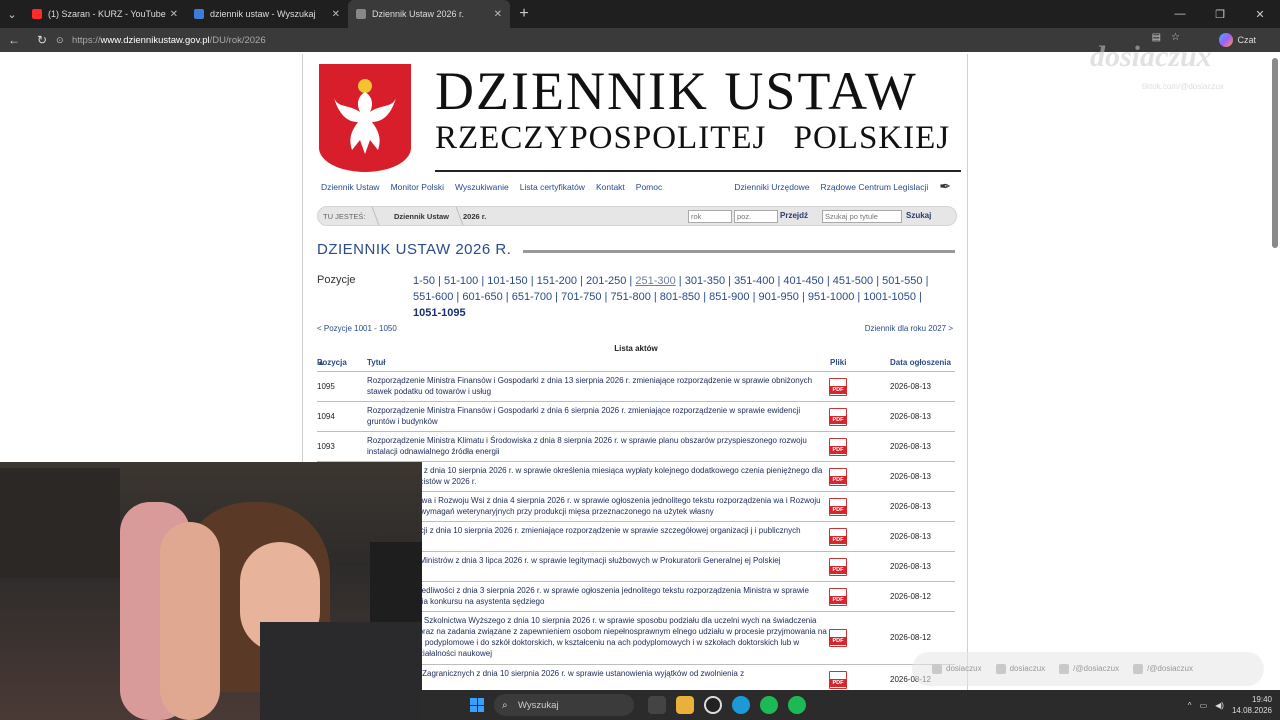 The height and width of the screenshot is (720, 1280). Describe the element at coordinates (910, 536) in the screenshot. I see `row-date: 2026-08-13` at that location.